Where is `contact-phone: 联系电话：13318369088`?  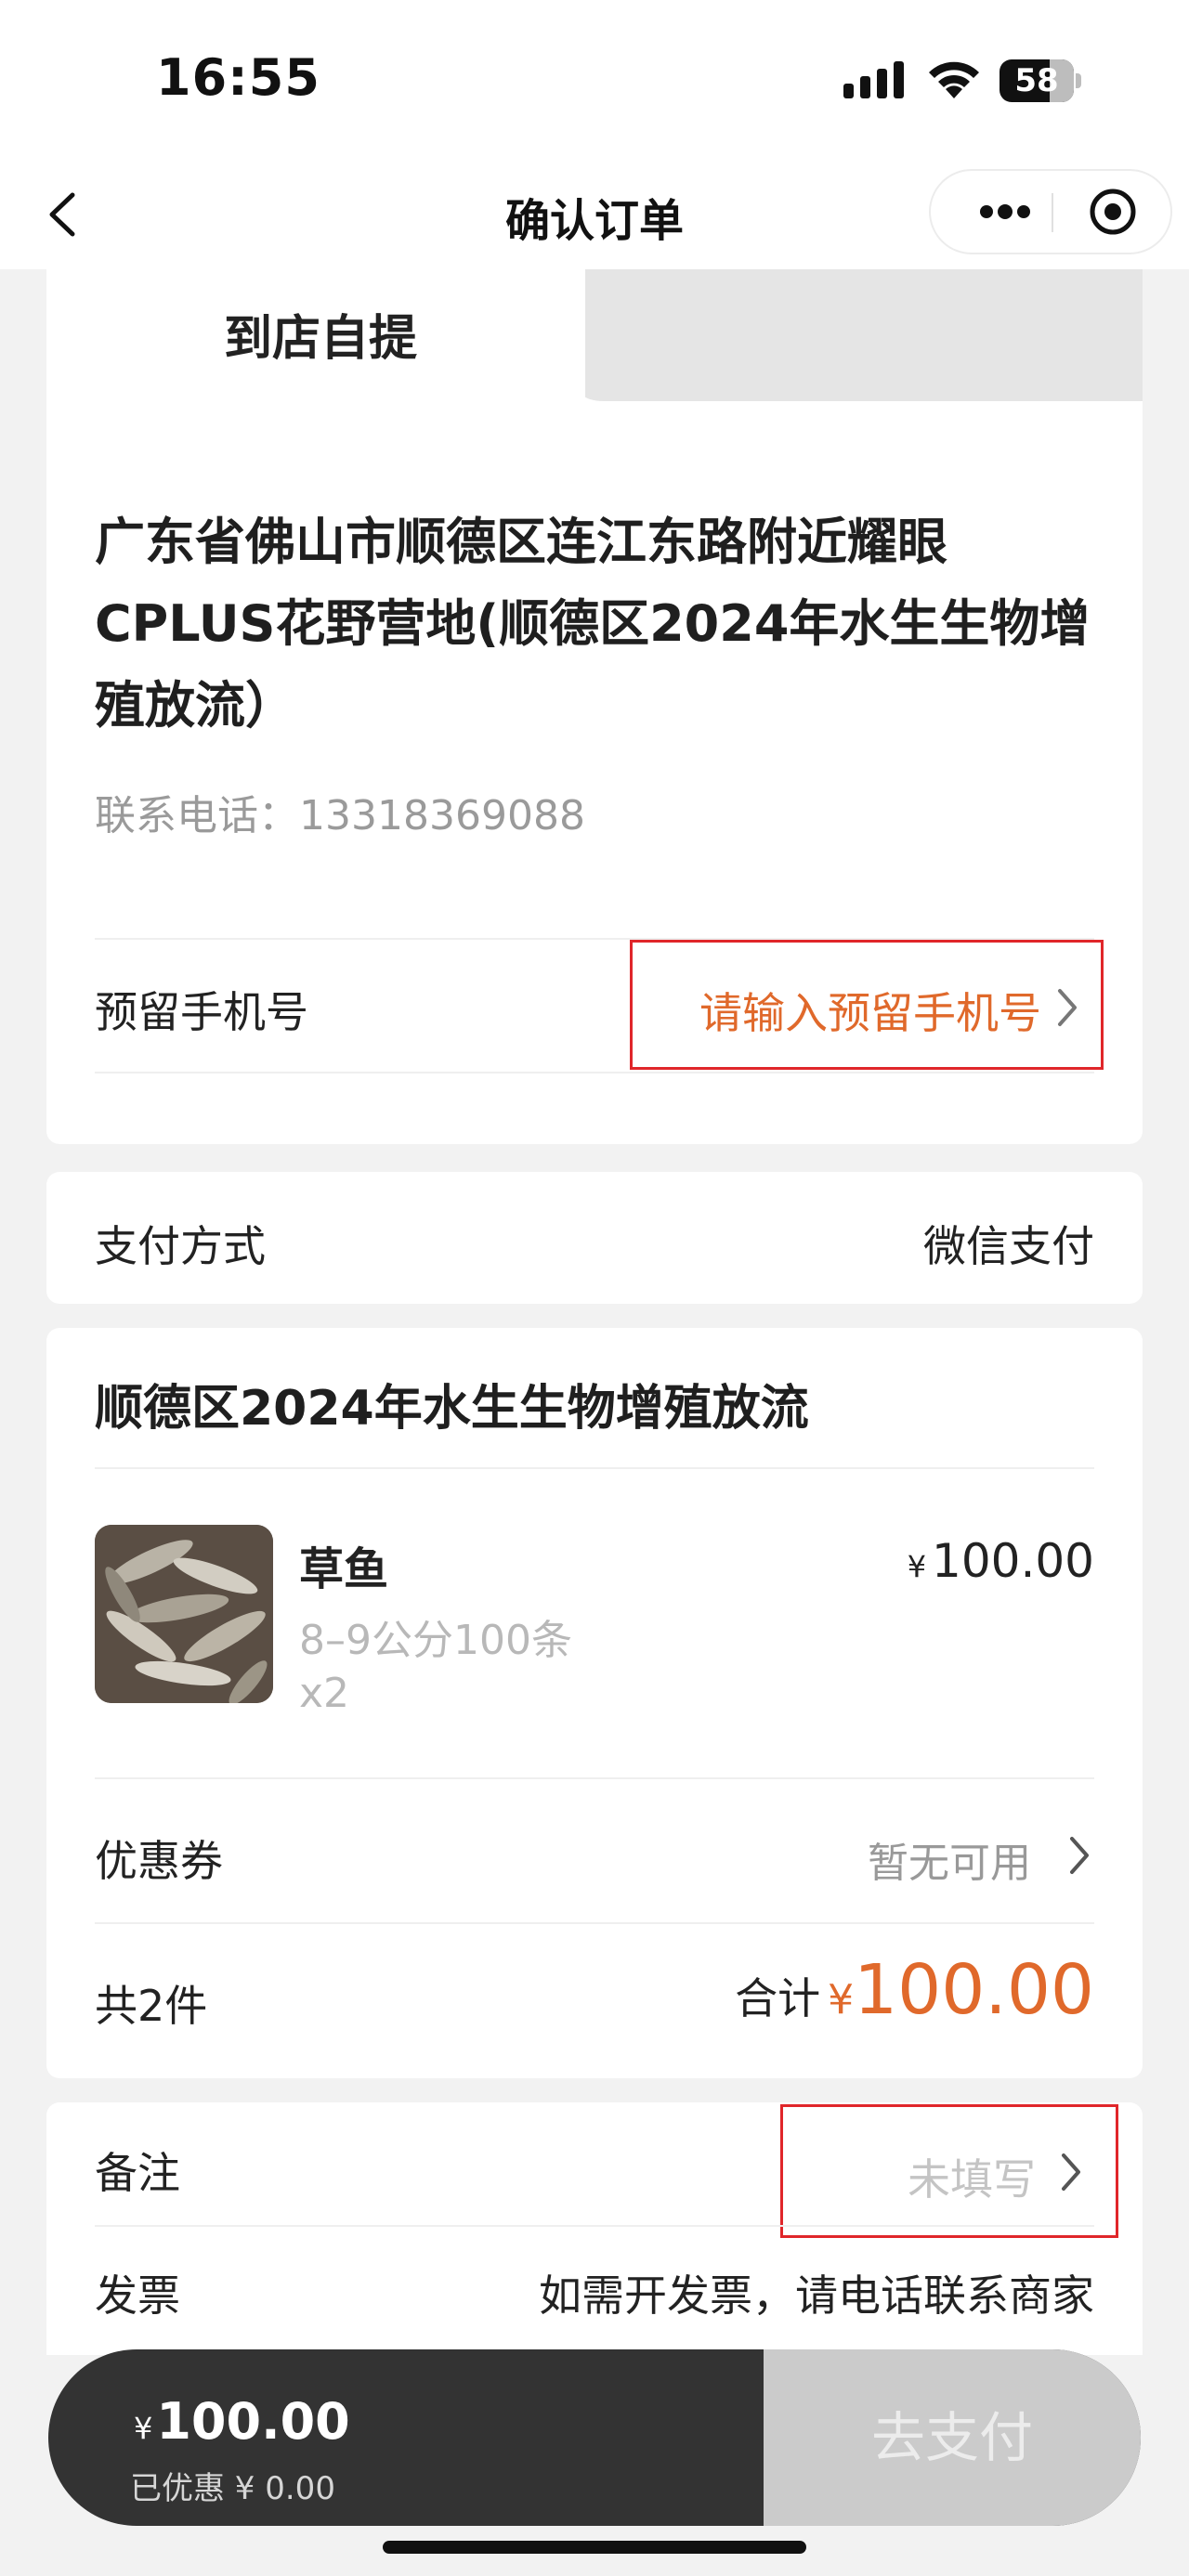 contact-phone: 联系电话：13318369088 is located at coordinates (340, 815).